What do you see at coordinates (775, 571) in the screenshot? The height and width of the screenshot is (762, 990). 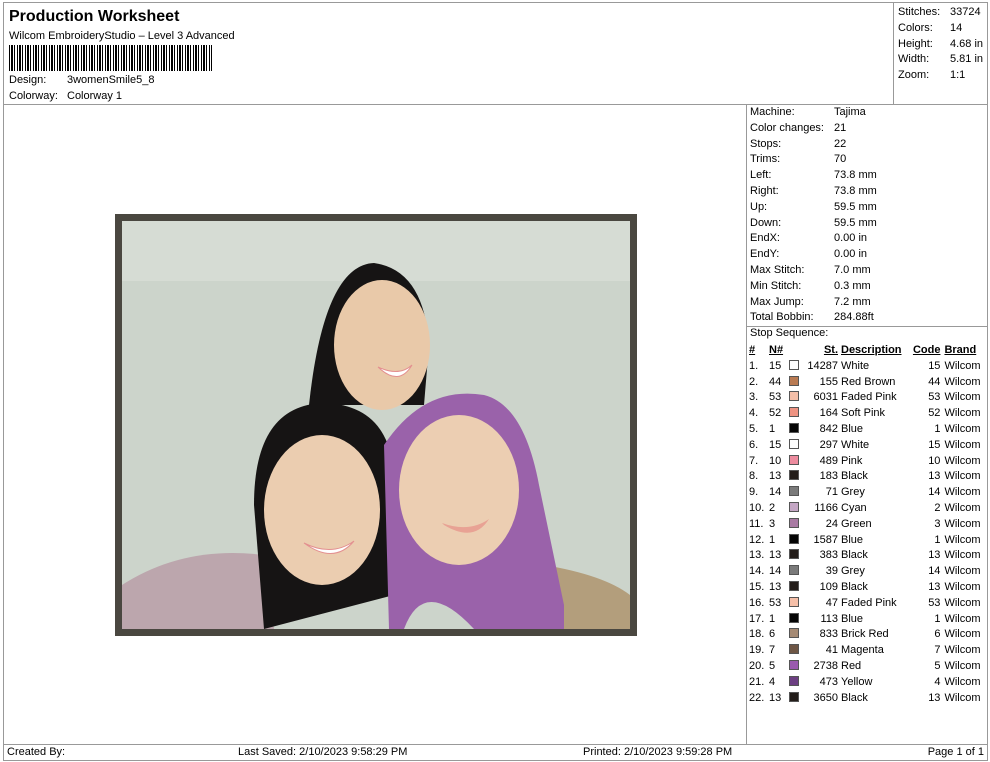 I see `needle-number: 14` at bounding box center [775, 571].